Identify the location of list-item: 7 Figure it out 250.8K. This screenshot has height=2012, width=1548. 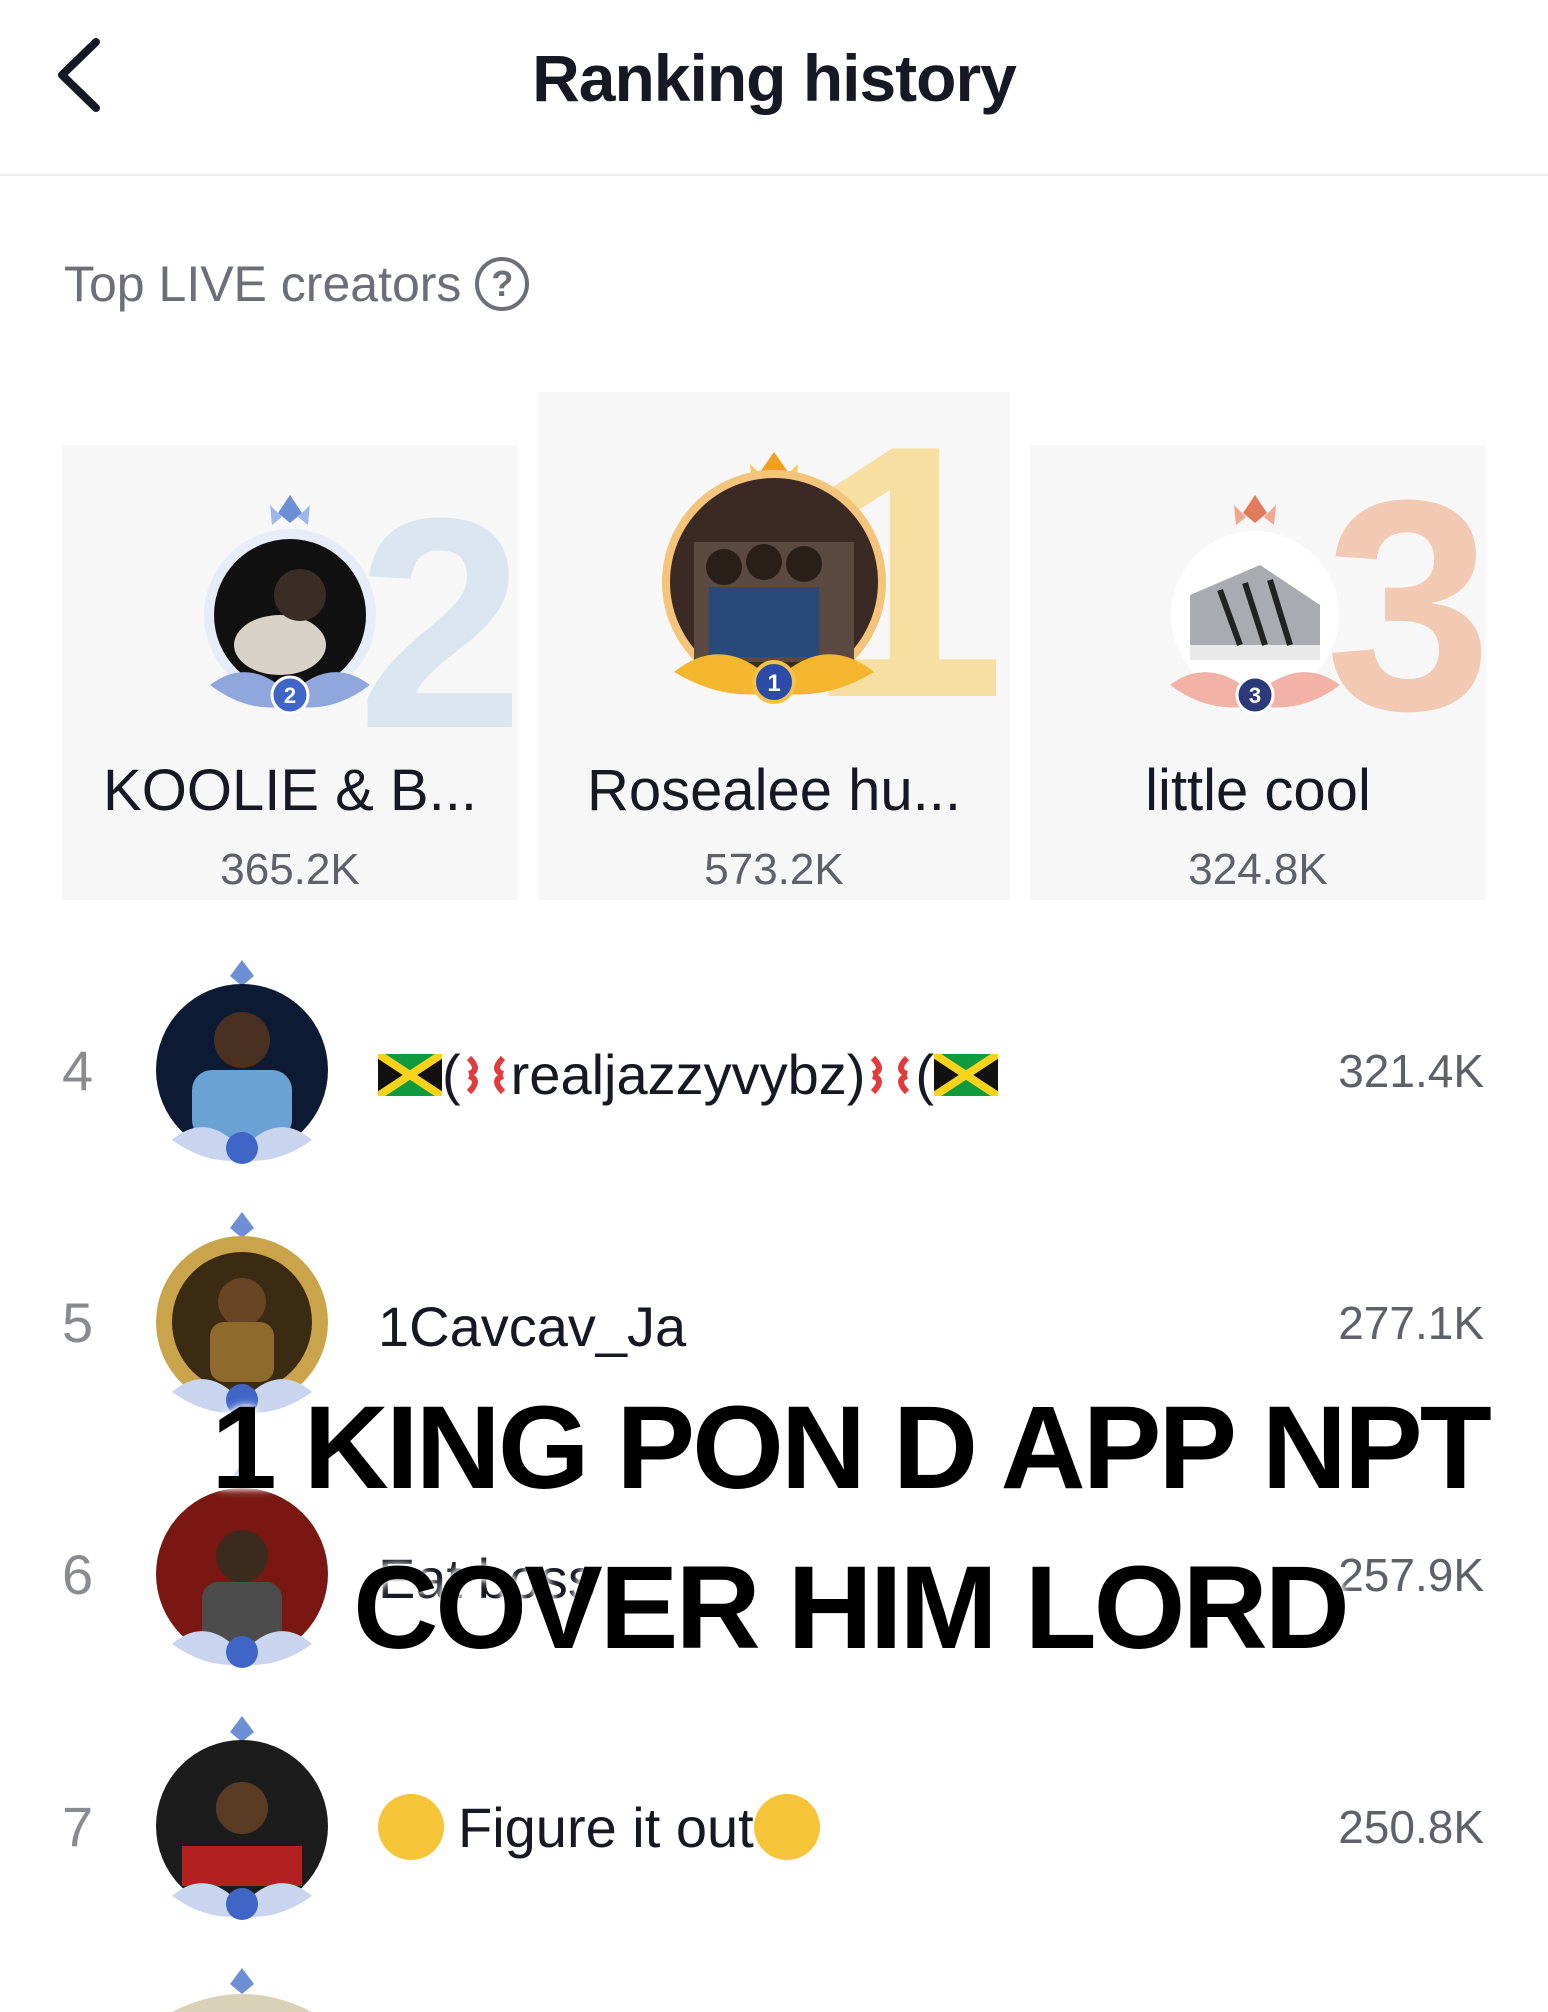
(774, 1818).